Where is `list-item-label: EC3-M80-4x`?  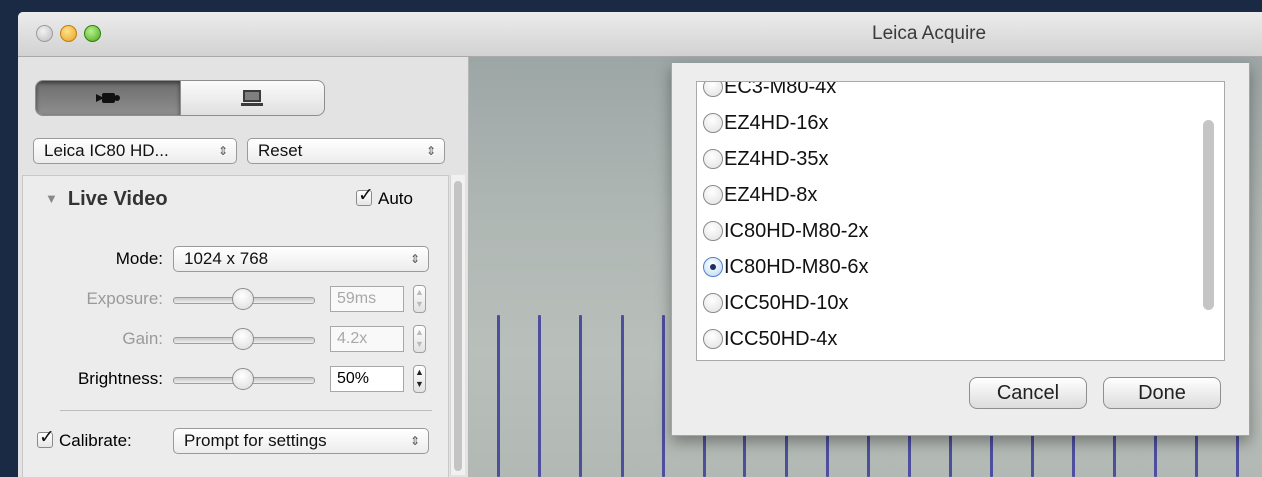 list-item-label: EC3-M80-4x is located at coordinates (780, 89).